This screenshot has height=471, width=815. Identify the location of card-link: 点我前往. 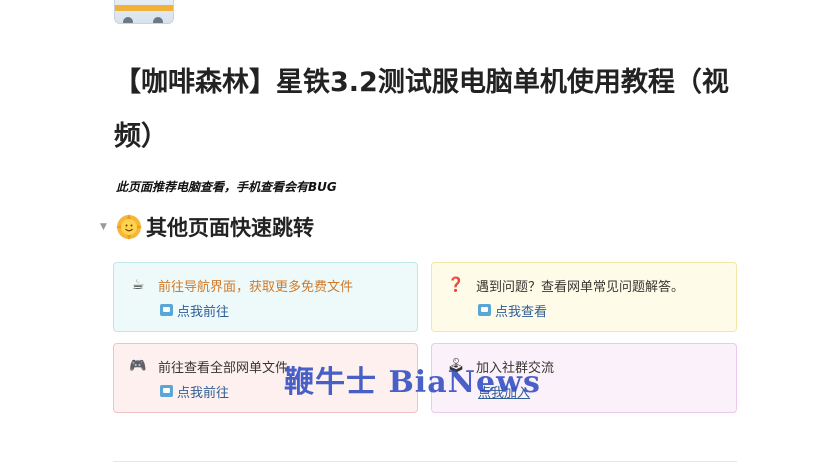
(281, 310).